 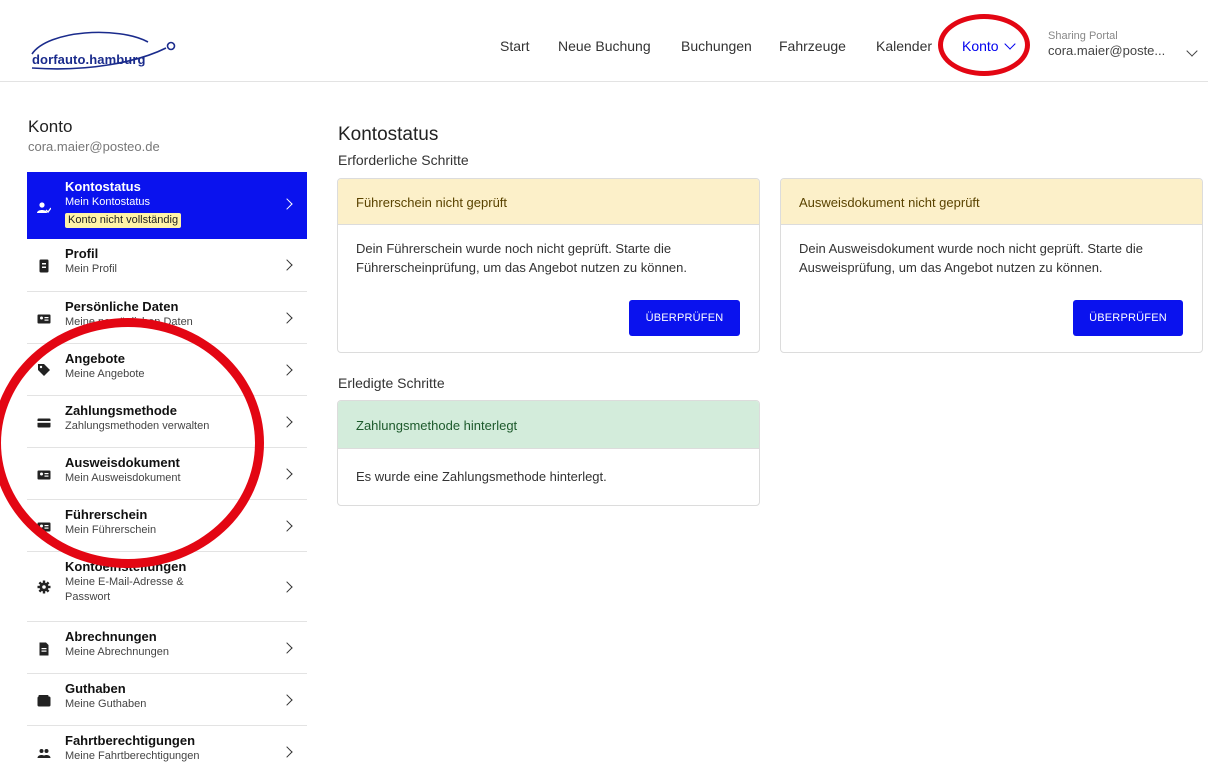 I want to click on user-portal-label: Sharing Portal, so click(x=1083, y=36).